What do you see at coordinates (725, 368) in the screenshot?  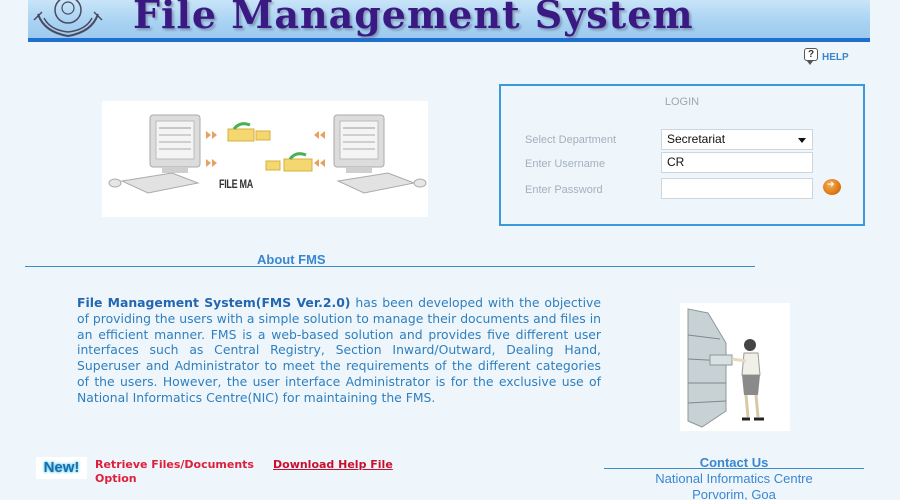 I see `filing-cabinet-icon` at bounding box center [725, 368].